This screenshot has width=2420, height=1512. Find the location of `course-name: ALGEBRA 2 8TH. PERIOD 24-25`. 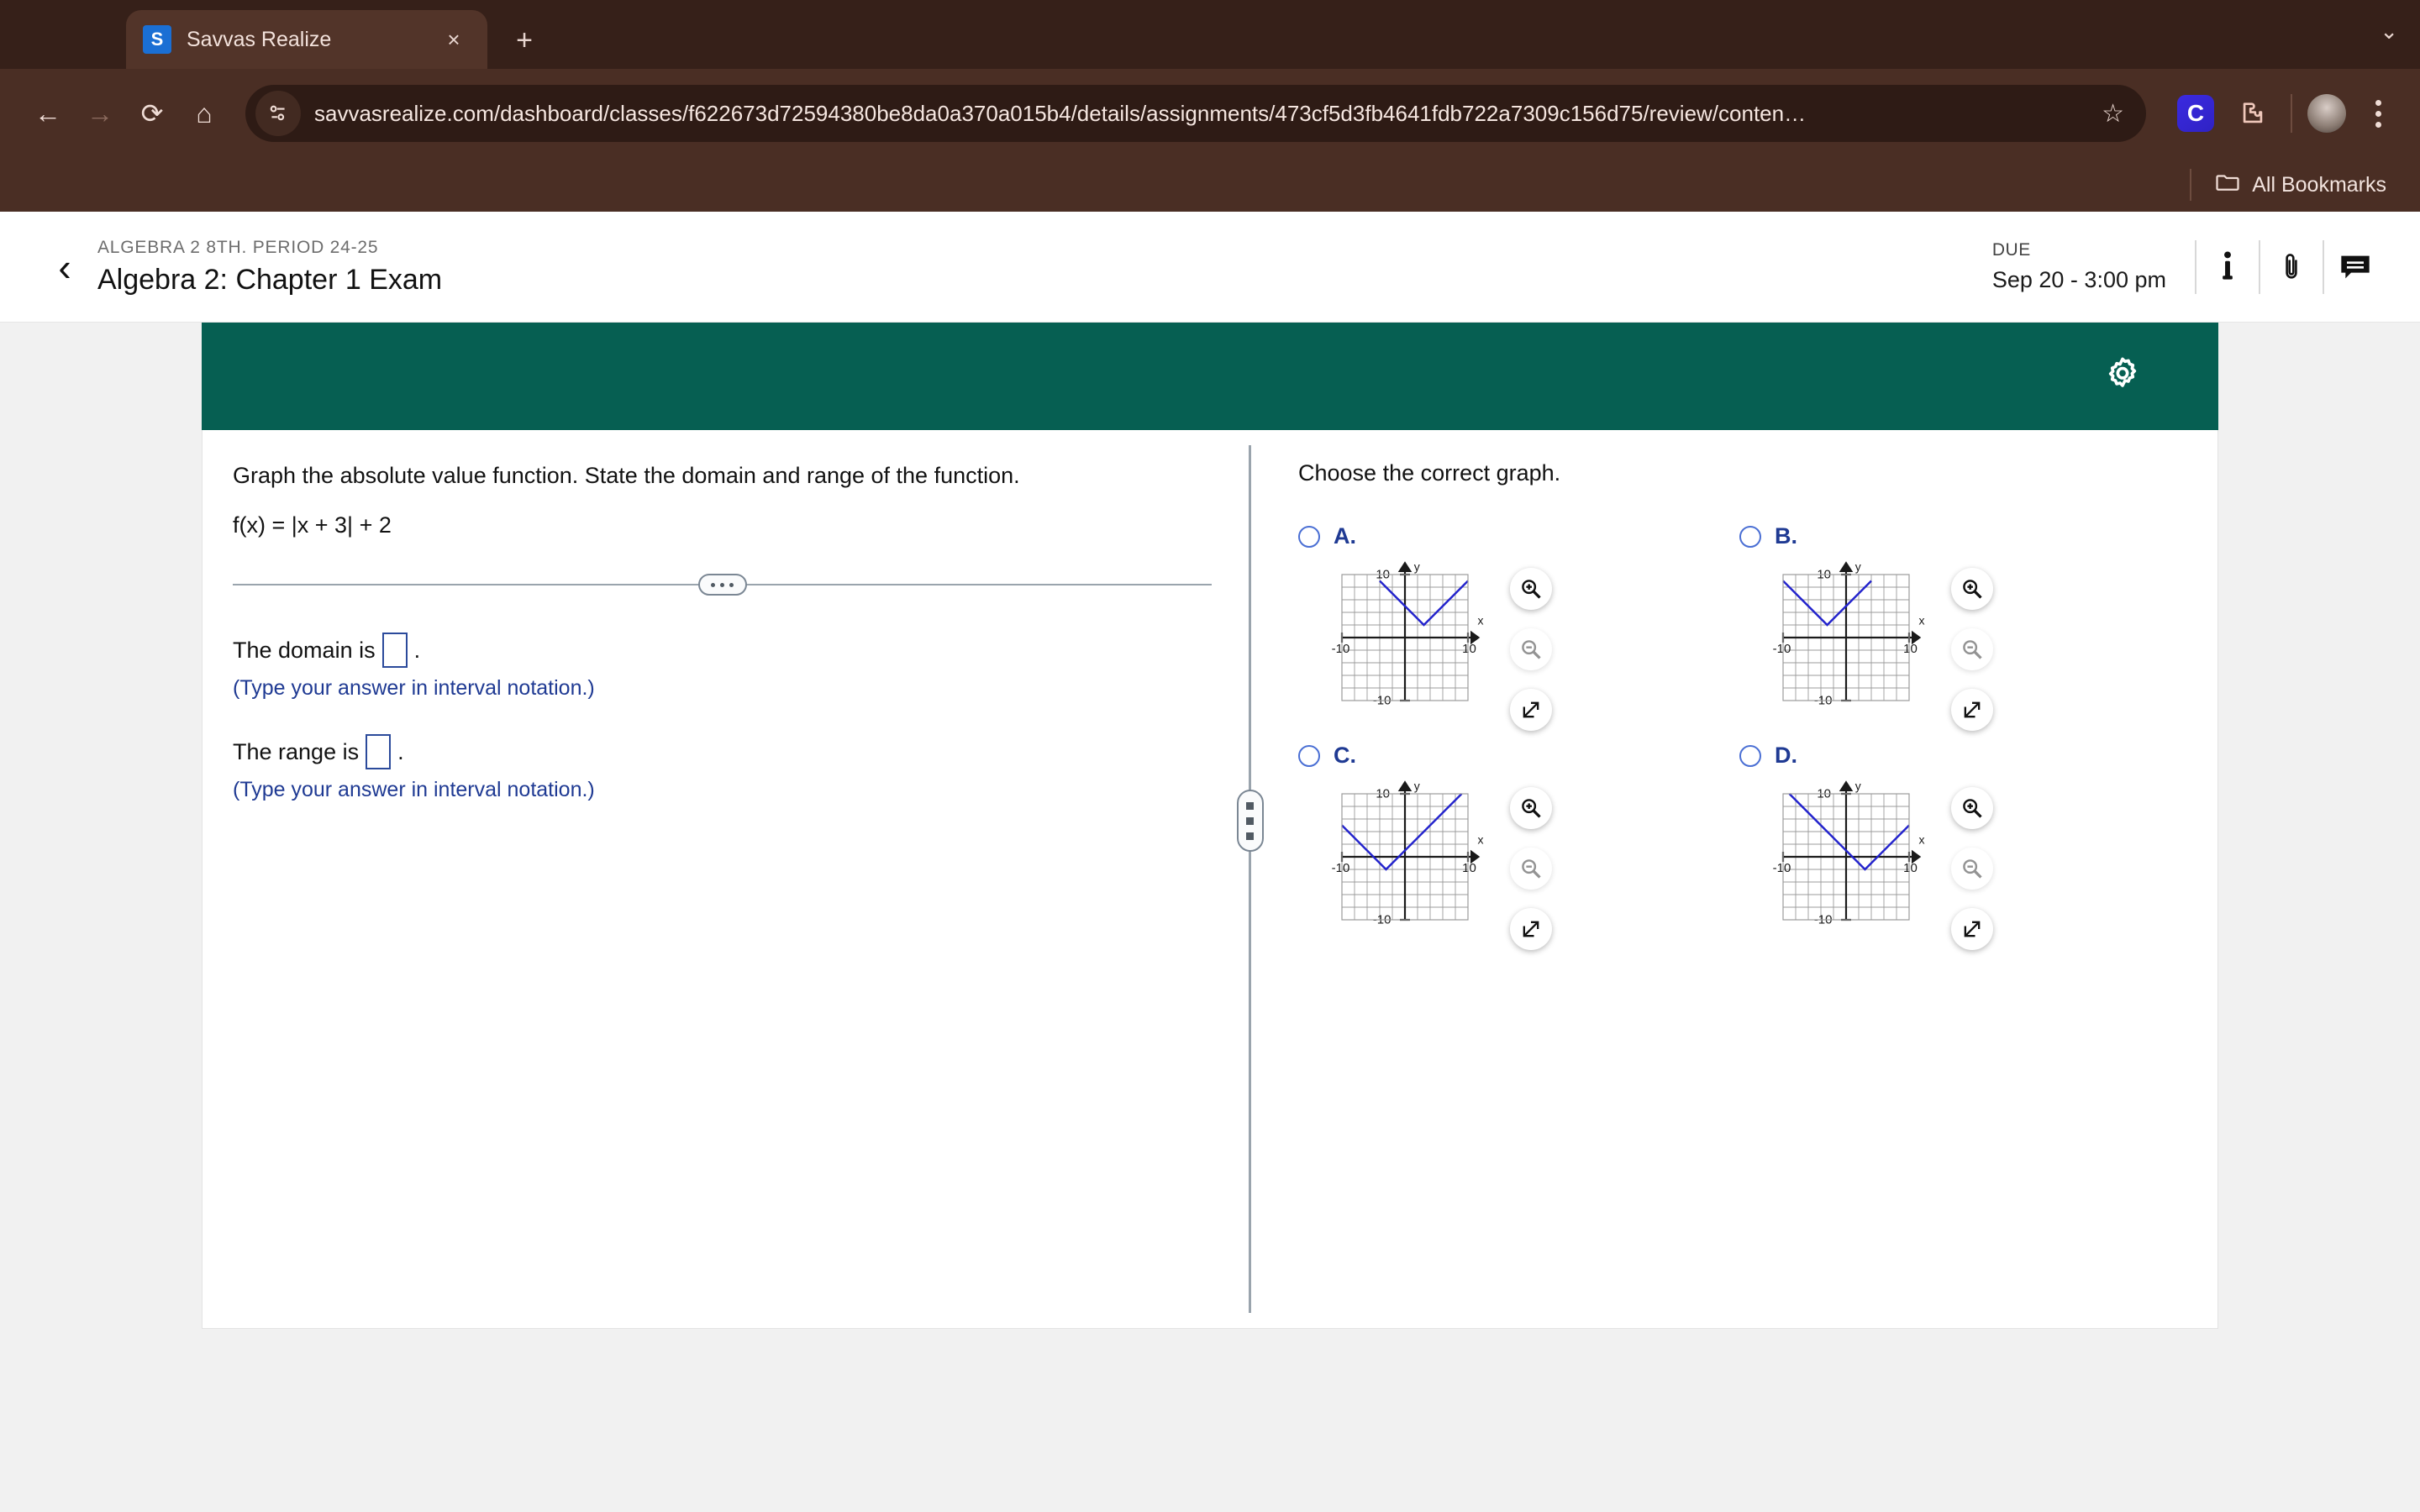

course-name: ALGEBRA 2 8TH. PERIOD 24-25 is located at coordinates (238, 247).